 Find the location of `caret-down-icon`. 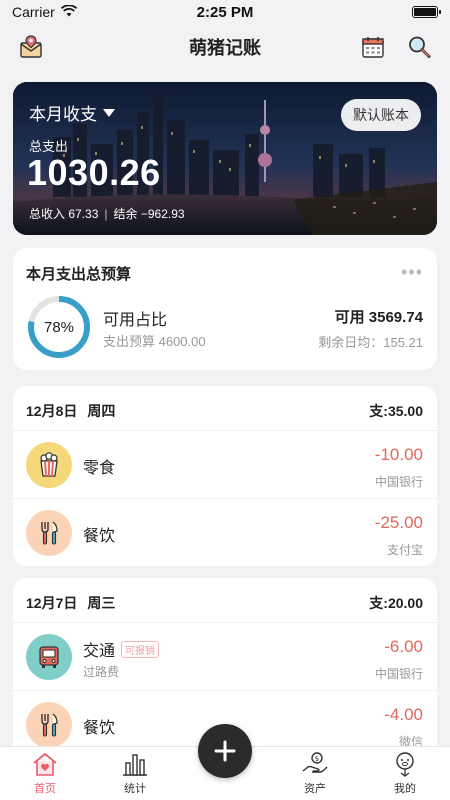

caret-down-icon is located at coordinates (109, 112).